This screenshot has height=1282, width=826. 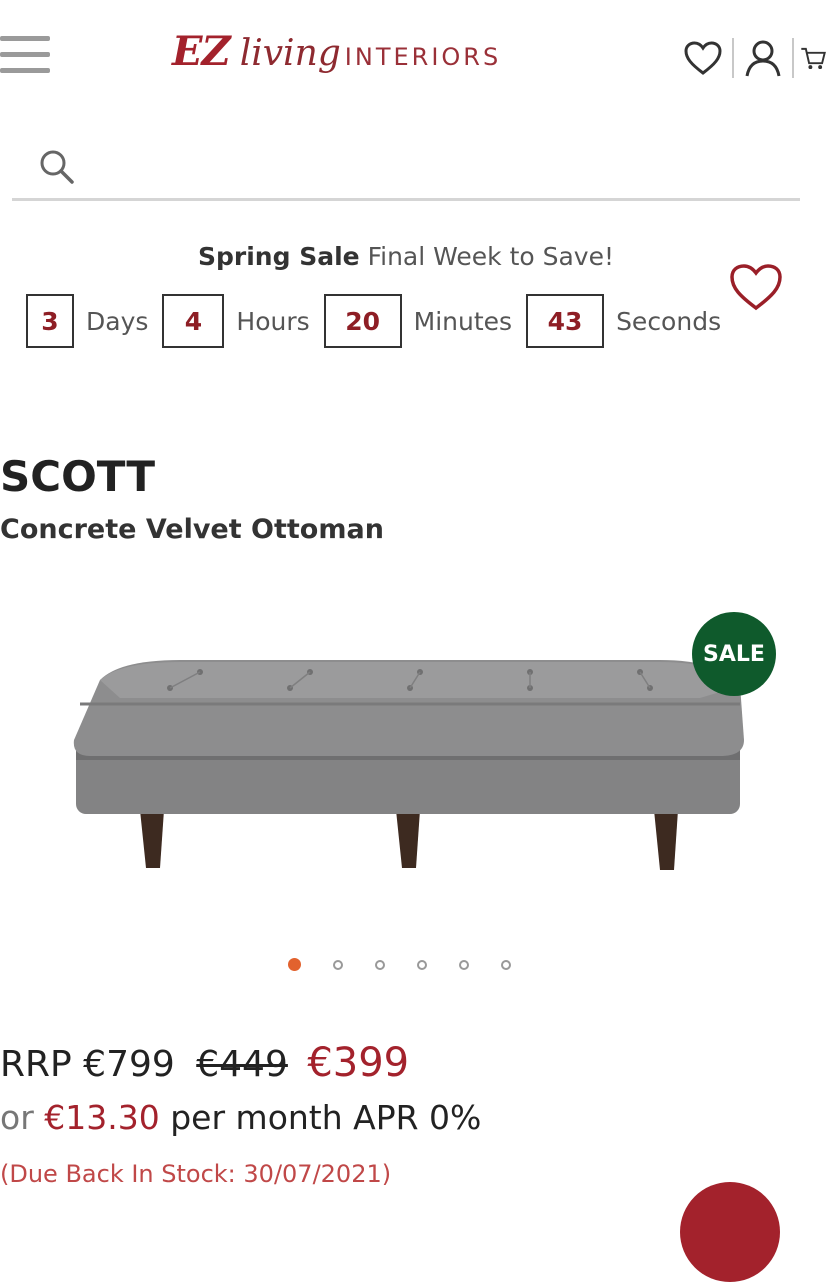 I want to click on was-price: €449, so click(x=242, y=1064).